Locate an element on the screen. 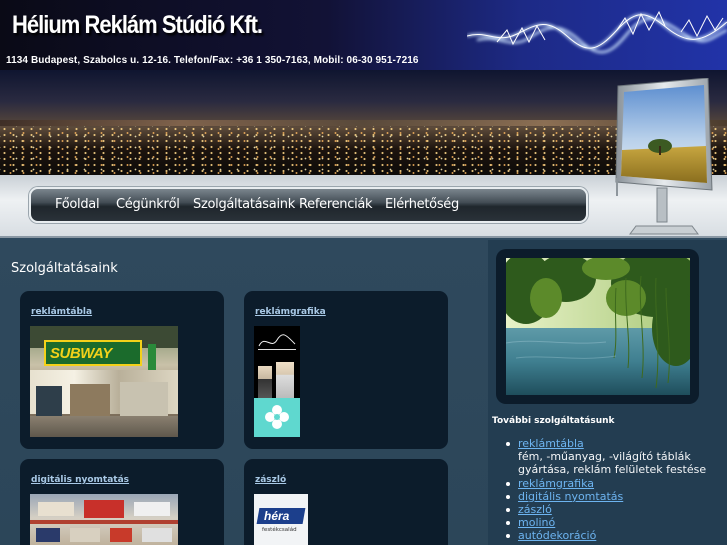 The image size is (727, 545). nav-item-cegunkrol: Cégünkről is located at coordinates (148, 204).